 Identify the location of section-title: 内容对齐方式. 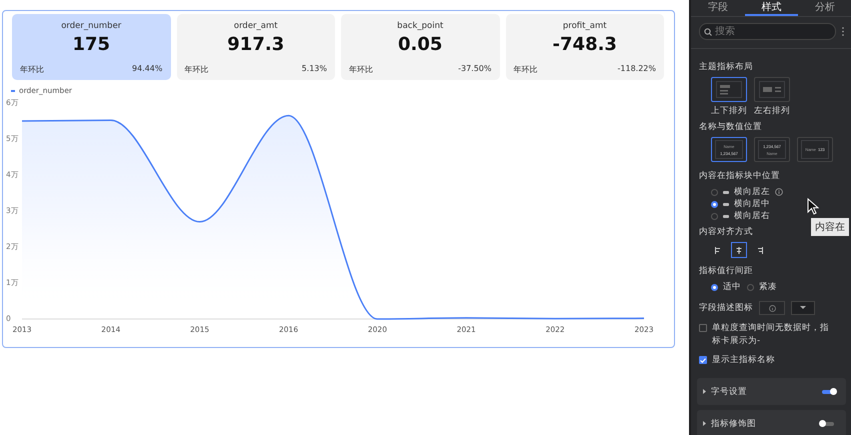
(726, 232).